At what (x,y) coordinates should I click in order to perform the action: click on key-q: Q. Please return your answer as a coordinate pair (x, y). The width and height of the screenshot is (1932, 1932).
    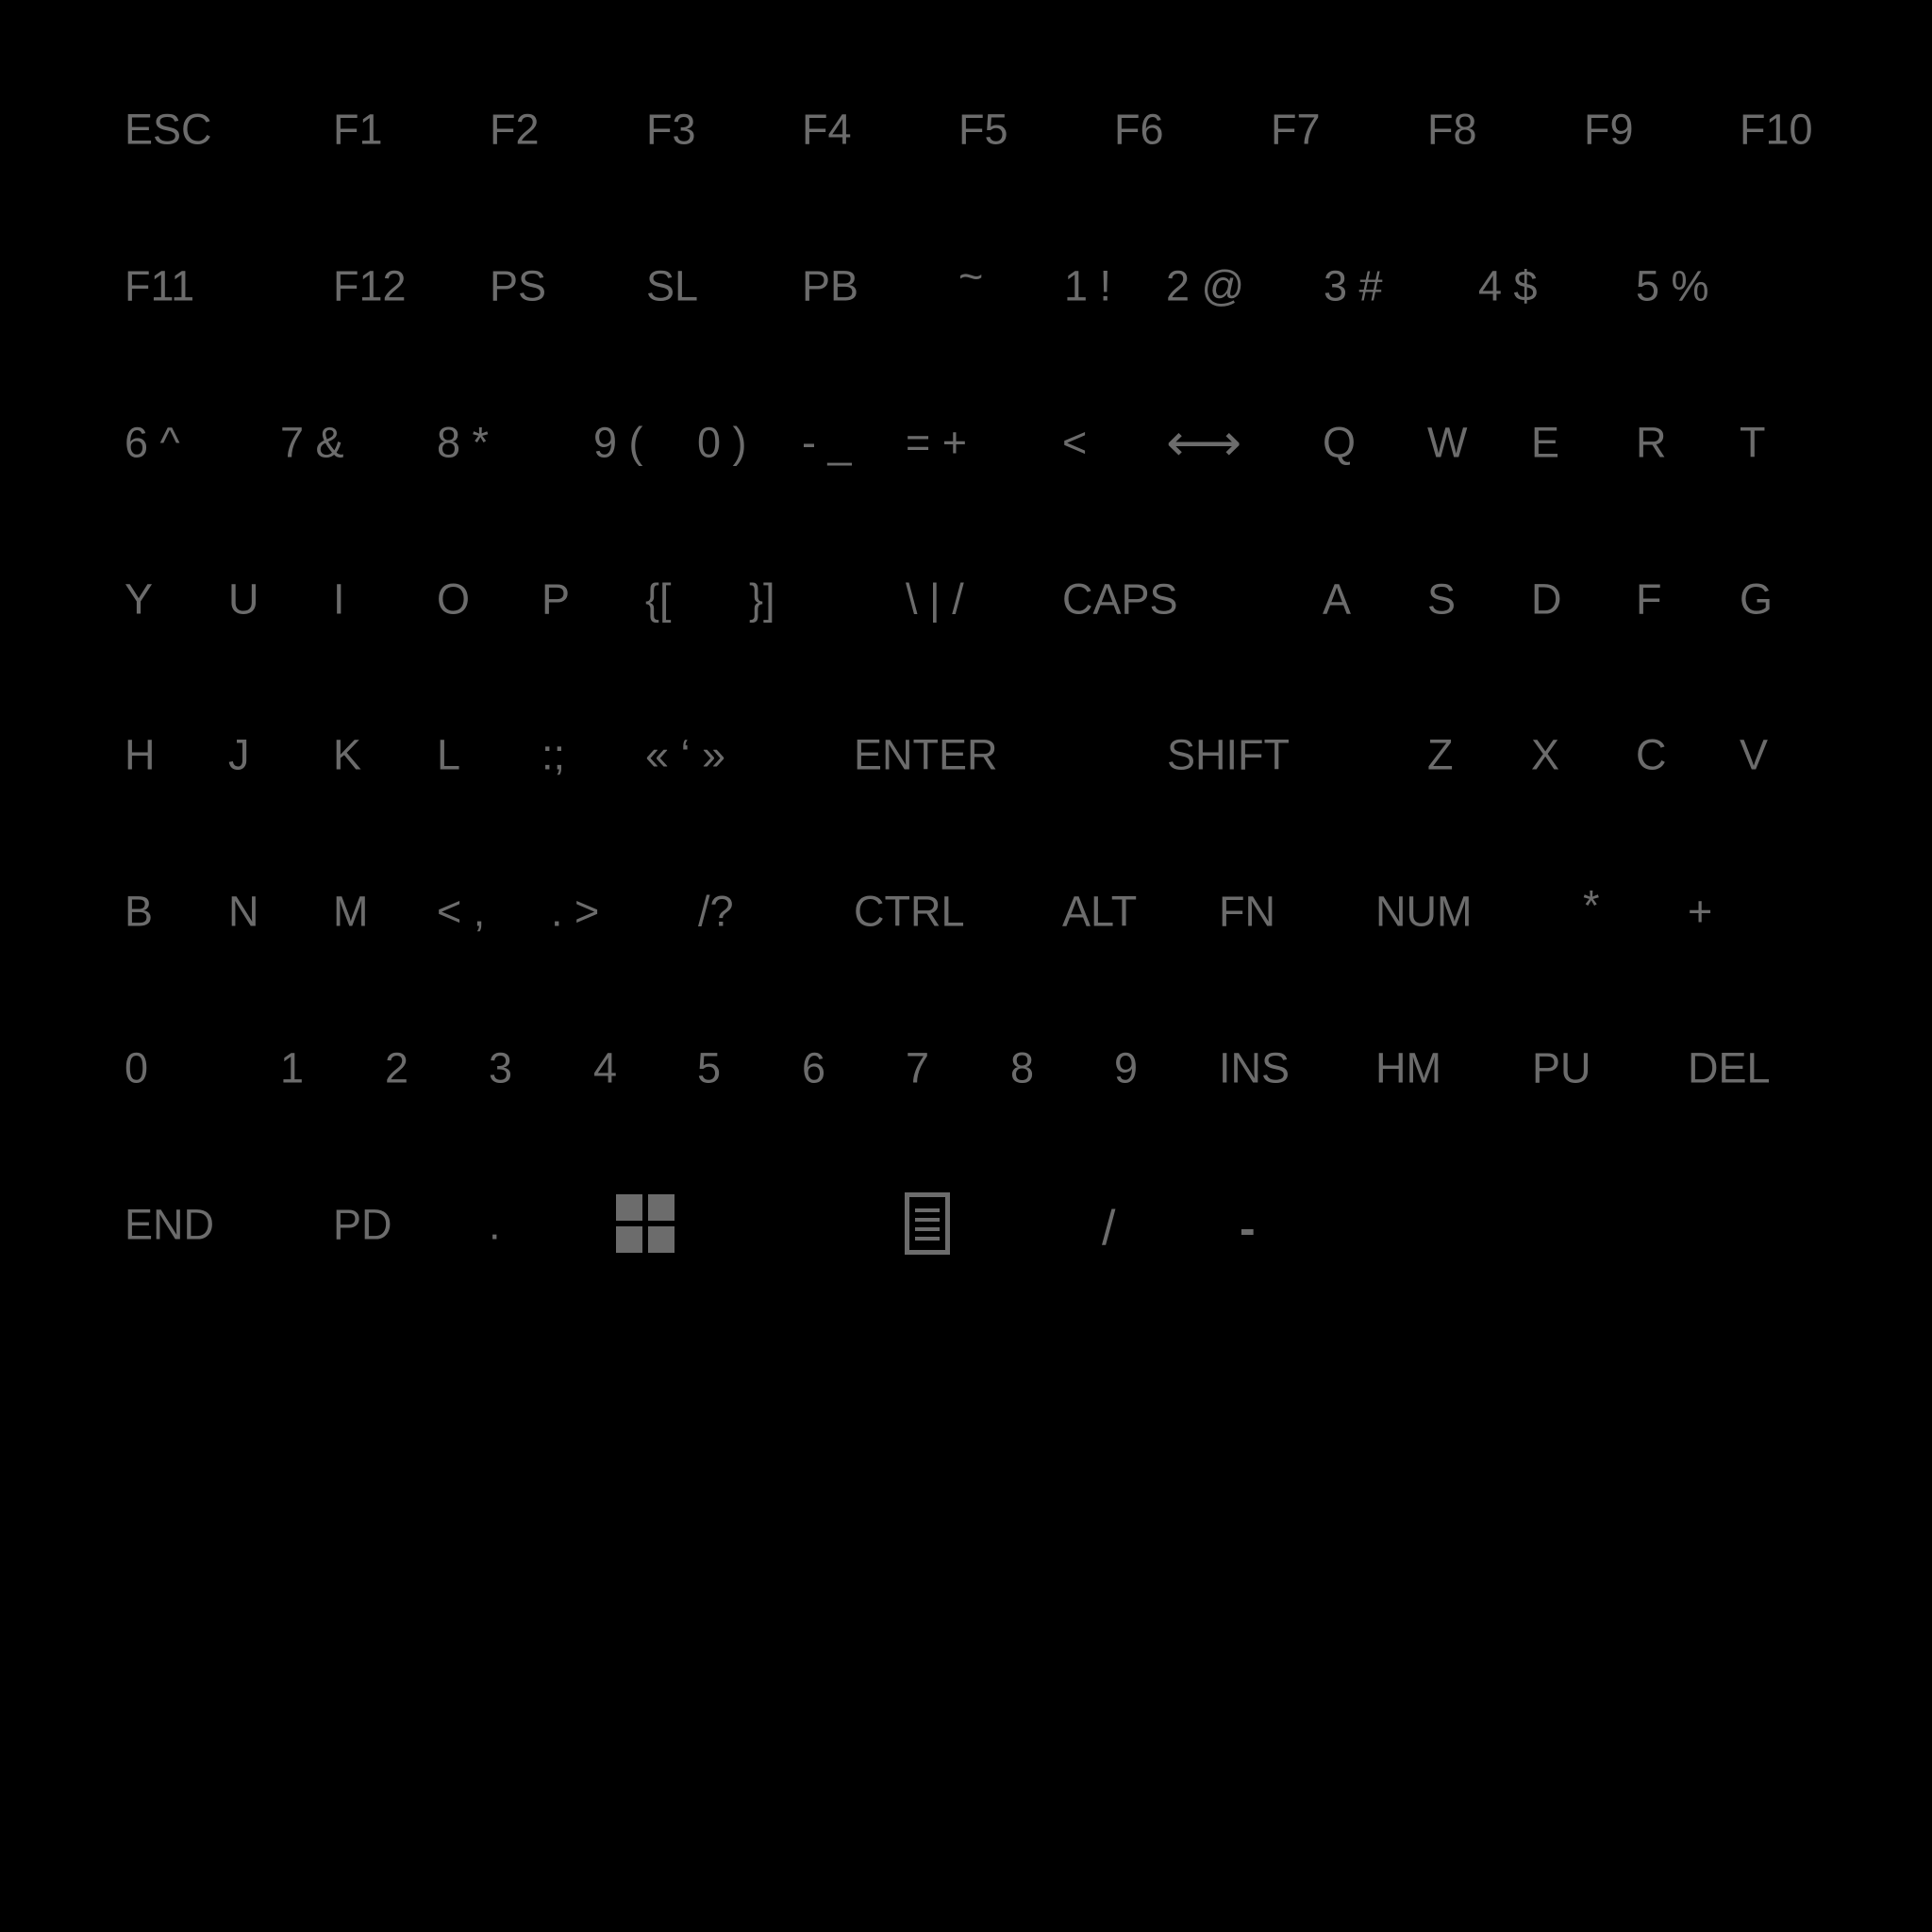
    Looking at the image, I should click on (1339, 443).